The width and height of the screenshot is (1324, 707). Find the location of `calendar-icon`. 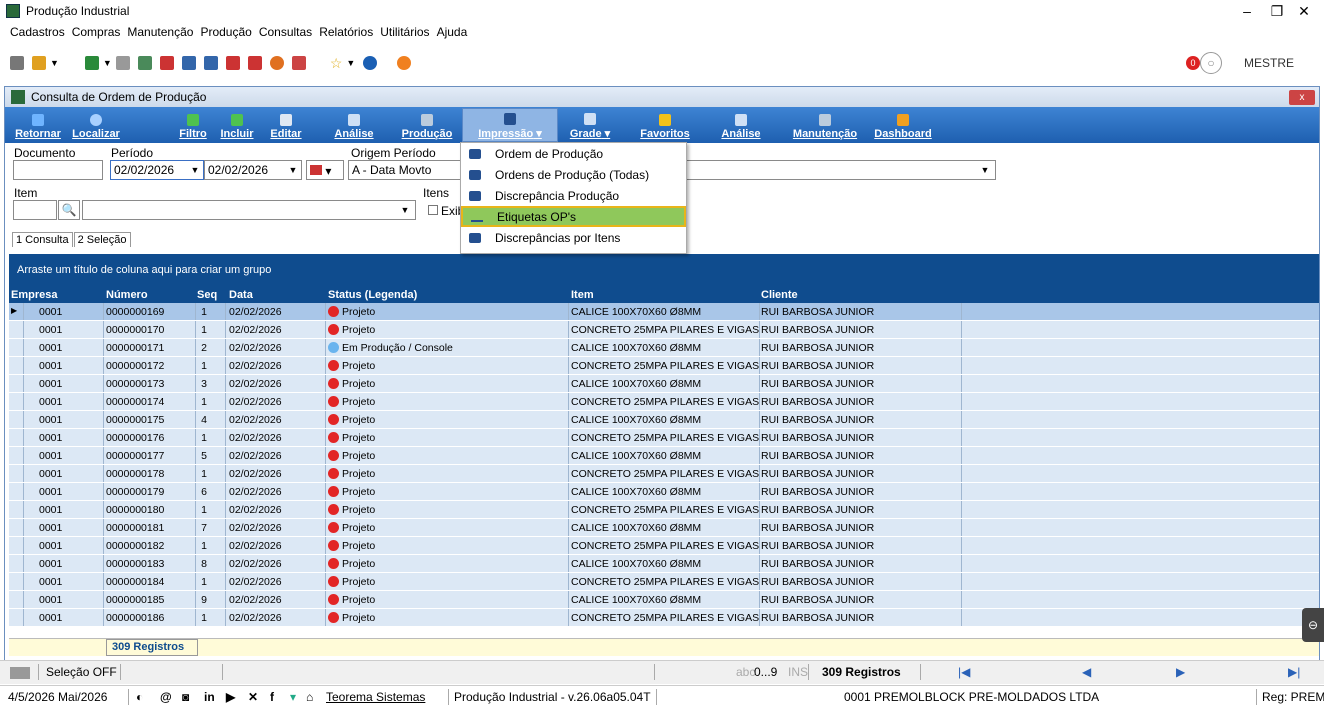

calendar-icon is located at coordinates (166, 63).